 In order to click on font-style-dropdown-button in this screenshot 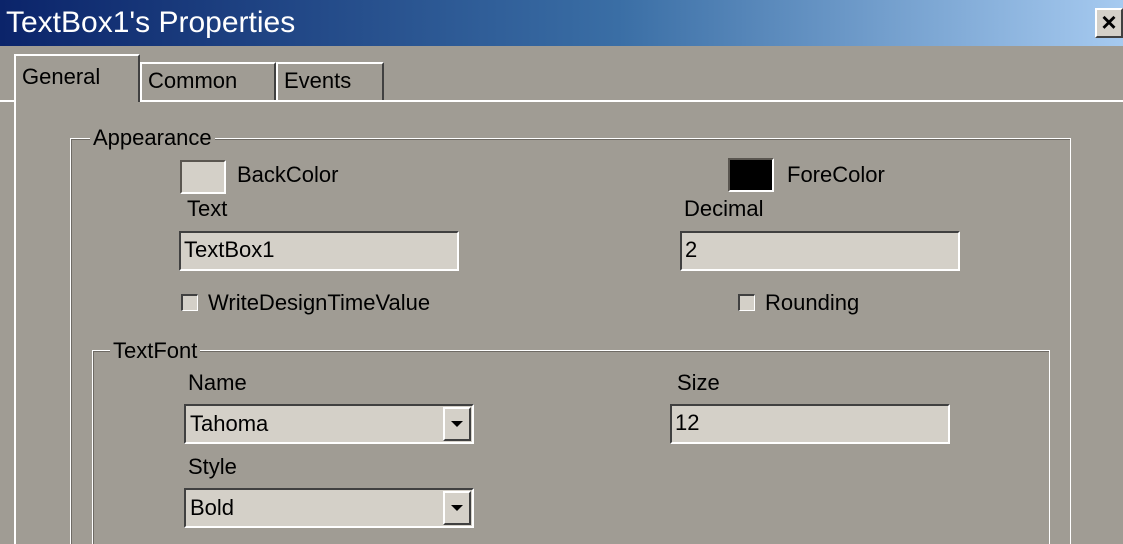, I will do `click(457, 508)`.